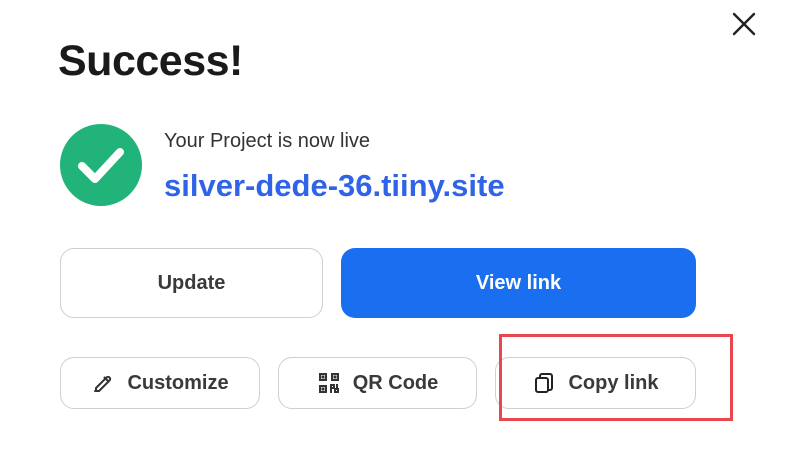  What do you see at coordinates (103, 383) in the screenshot?
I see `pencil-edit-icon` at bounding box center [103, 383].